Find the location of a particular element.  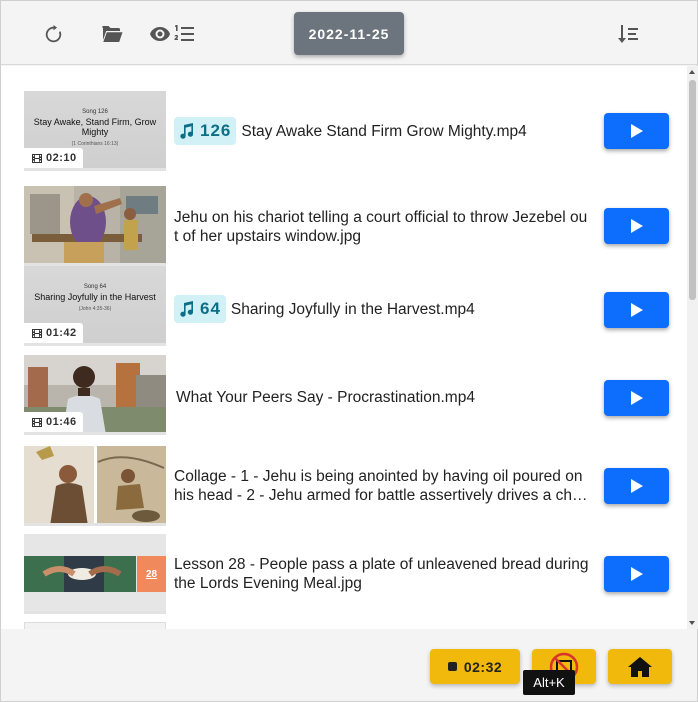

home-icon is located at coordinates (640, 666).